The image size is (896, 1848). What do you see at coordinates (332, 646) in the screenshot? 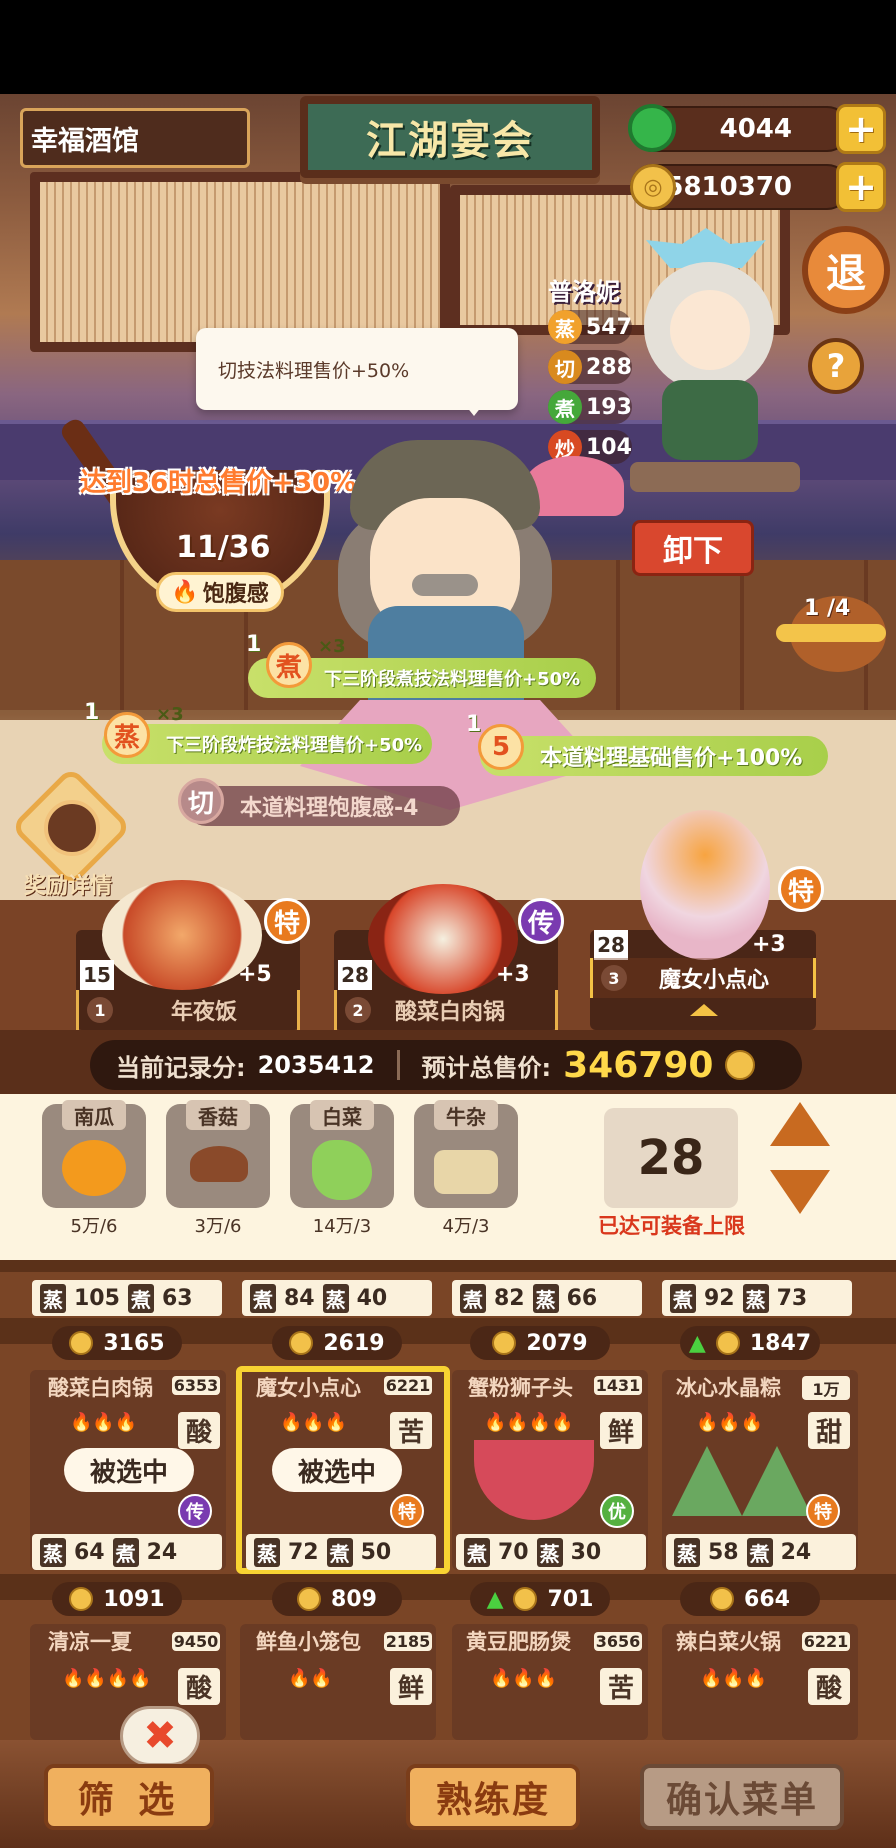
I see `buff-boil-times: ×3` at bounding box center [332, 646].